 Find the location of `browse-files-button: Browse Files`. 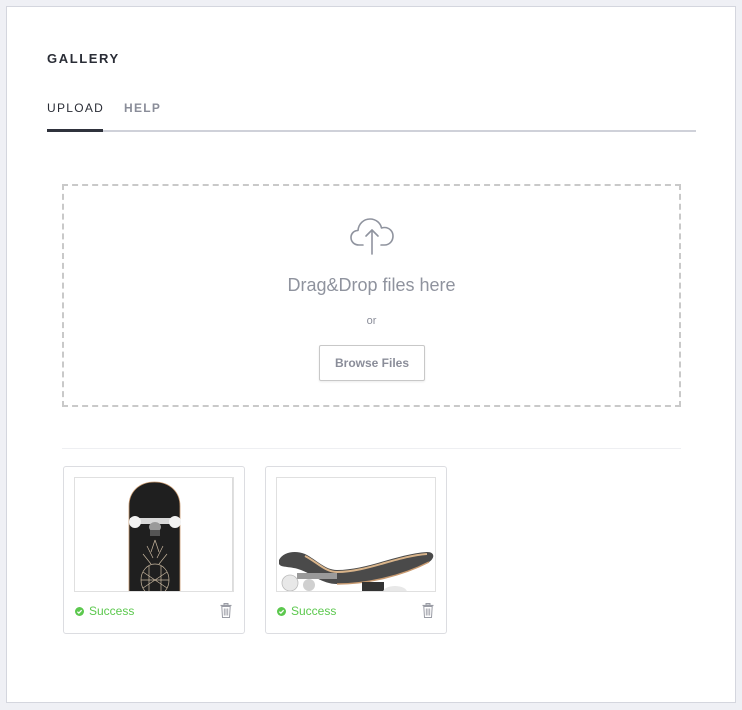

browse-files-button: Browse Files is located at coordinates (372, 363).